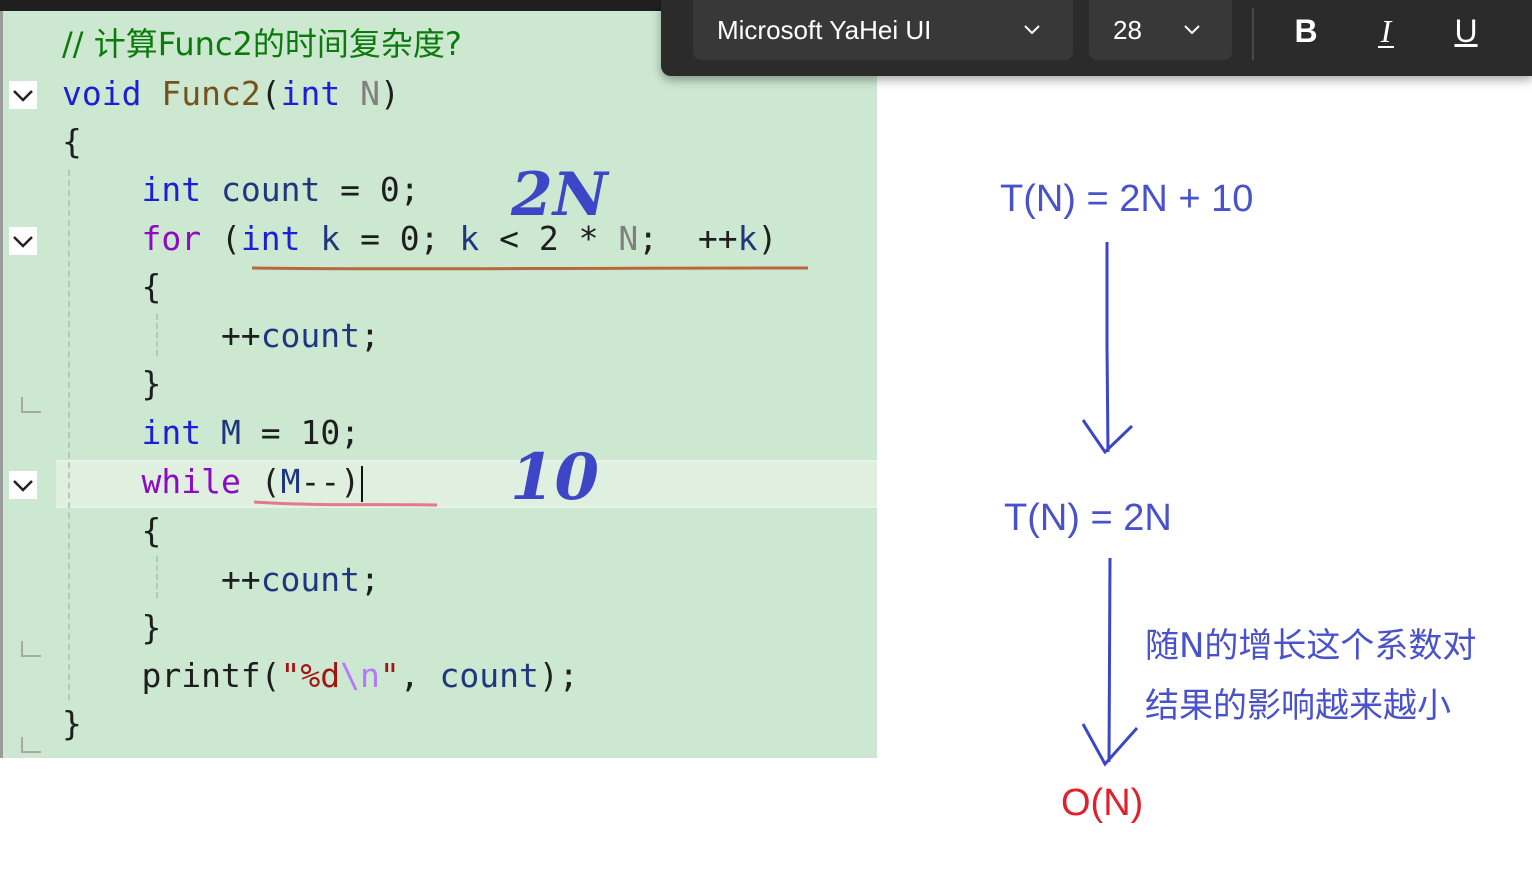 This screenshot has height=882, width=1532. Describe the element at coordinates (191, 481) in the screenshot. I see `code-token: while` at that location.